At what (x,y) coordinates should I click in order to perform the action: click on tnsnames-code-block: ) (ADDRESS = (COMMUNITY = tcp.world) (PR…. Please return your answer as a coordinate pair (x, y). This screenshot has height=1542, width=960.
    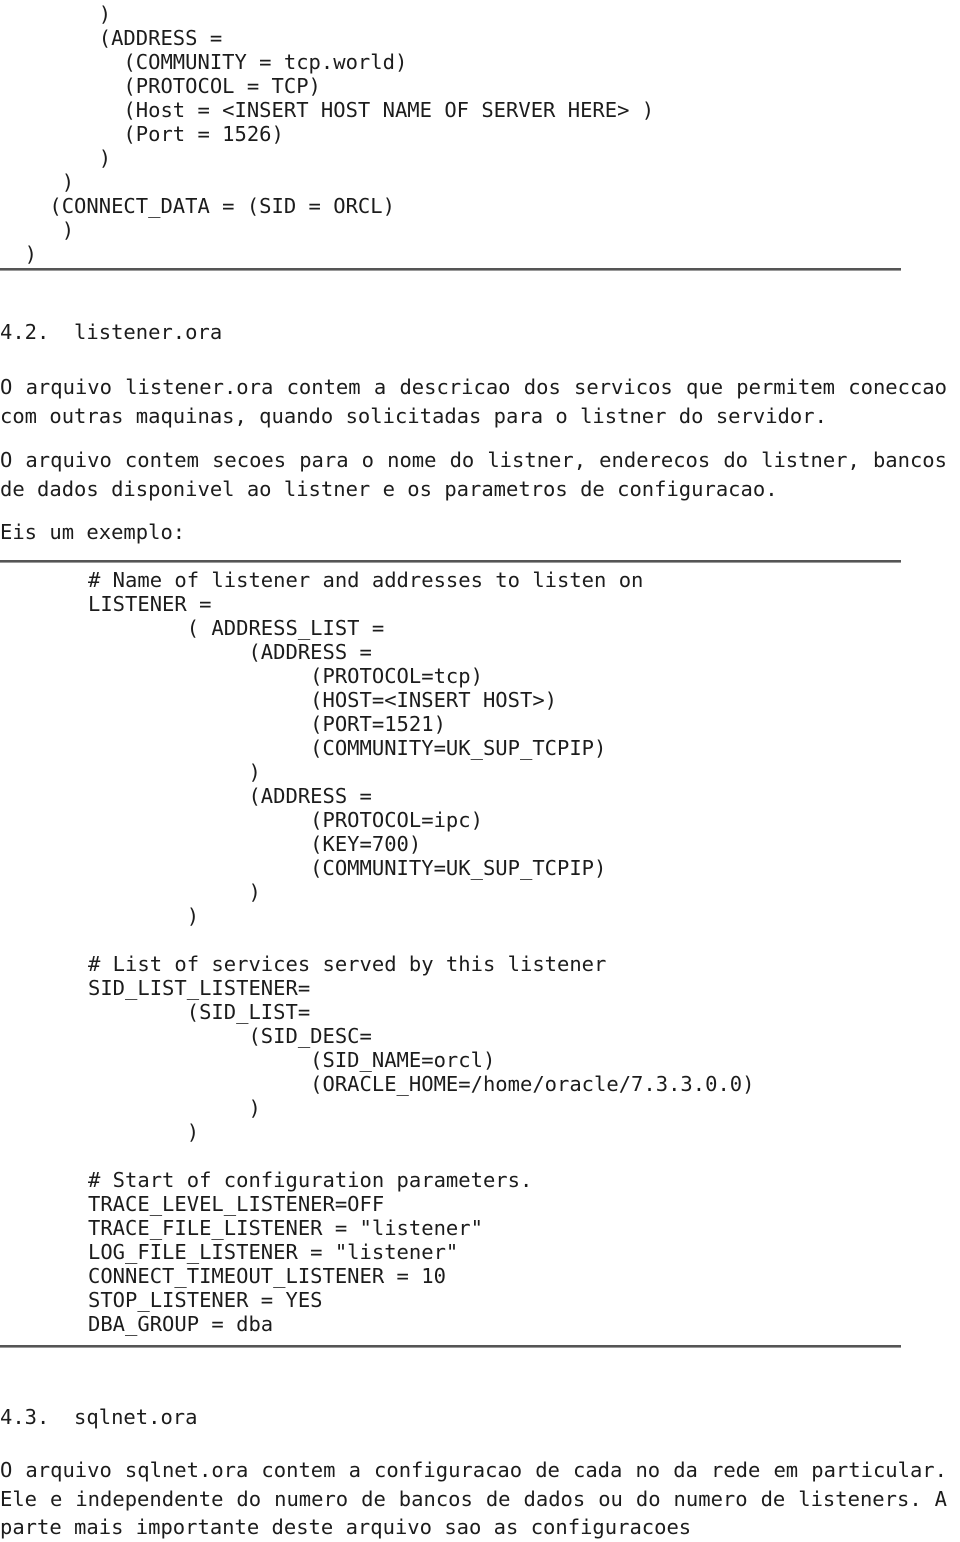
    Looking at the image, I should click on (327, 134).